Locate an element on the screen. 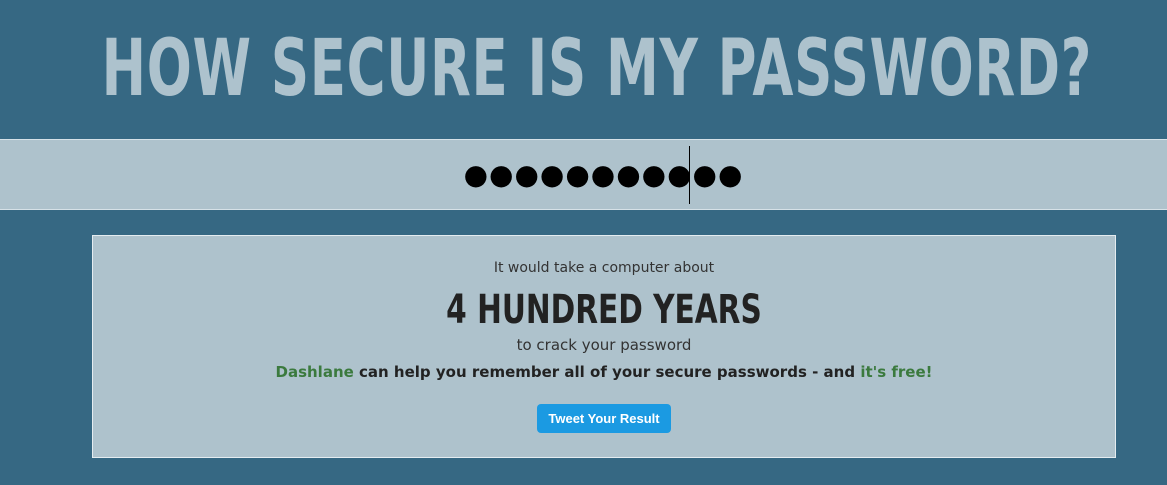 Image resolution: width=1167 pixels, height=485 pixels. password-bar: ●●●●●●●●●●● is located at coordinates (583, 174).